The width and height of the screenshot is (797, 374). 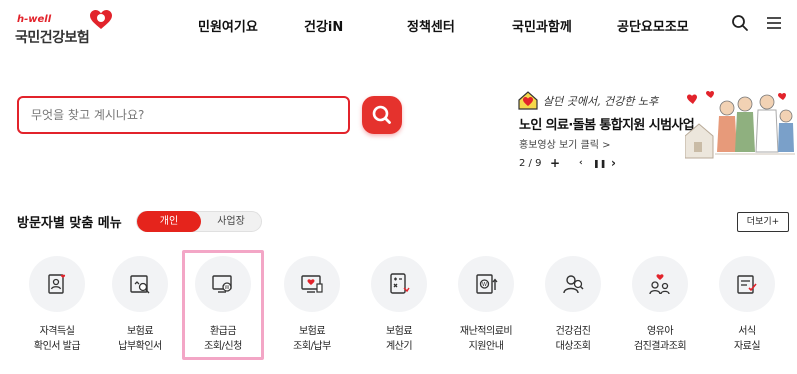 What do you see at coordinates (181, 115) in the screenshot?
I see `search-input` at bounding box center [181, 115].